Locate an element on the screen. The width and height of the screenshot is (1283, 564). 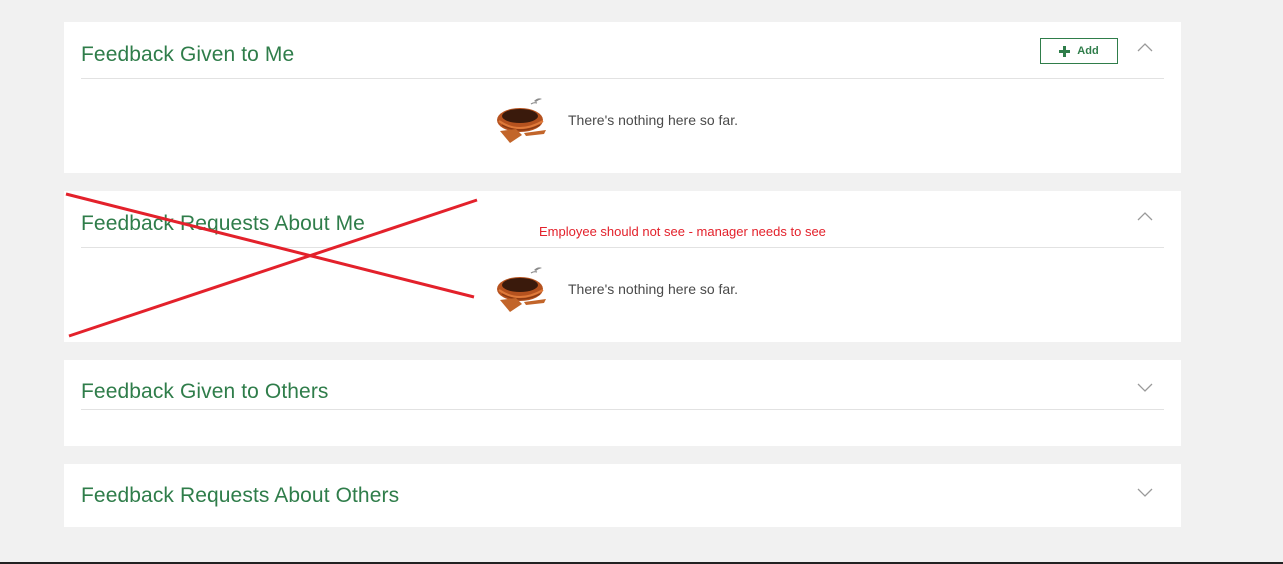
section-header: Feedback Given to Others is located at coordinates (622, 385).